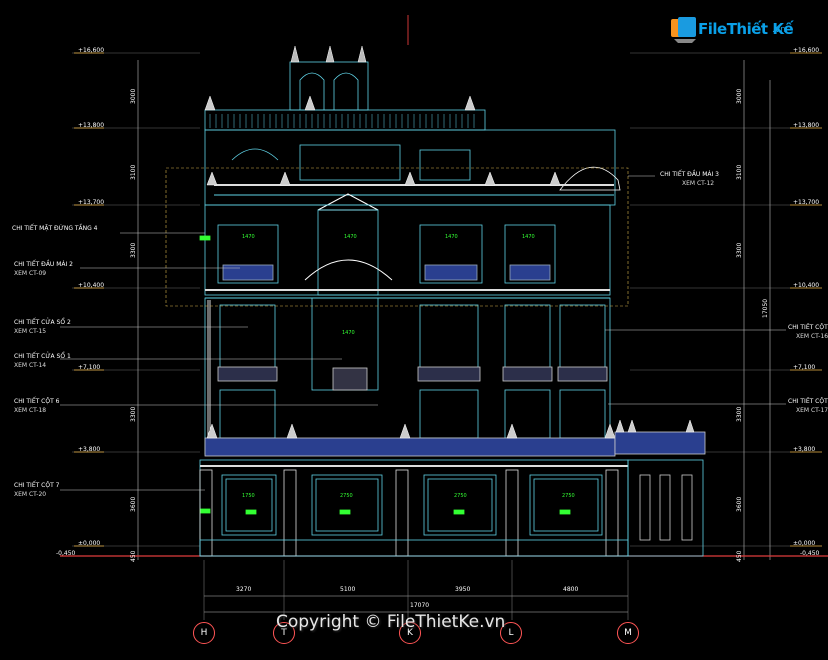 The image size is (828, 660). I want to click on detail-note: CHI TIẾT MẶT ĐỨNG TẦNG 4, so click(55, 228).